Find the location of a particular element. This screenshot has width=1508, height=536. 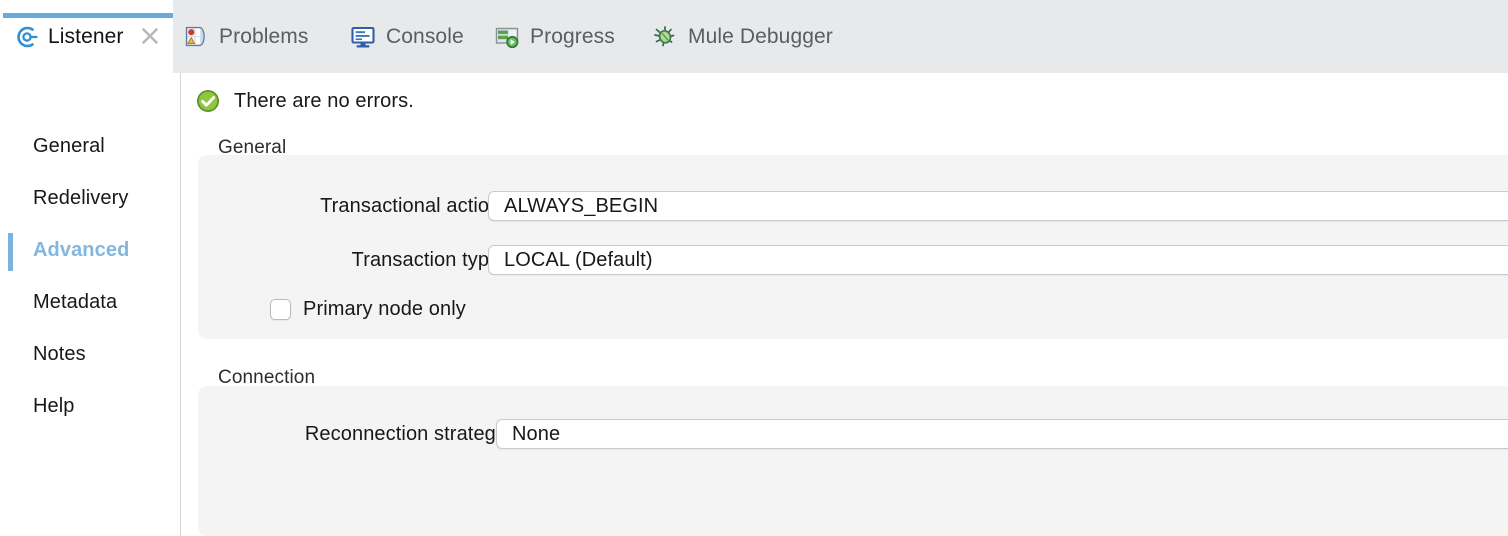

primary-node-only-checkbox is located at coordinates (280, 309).